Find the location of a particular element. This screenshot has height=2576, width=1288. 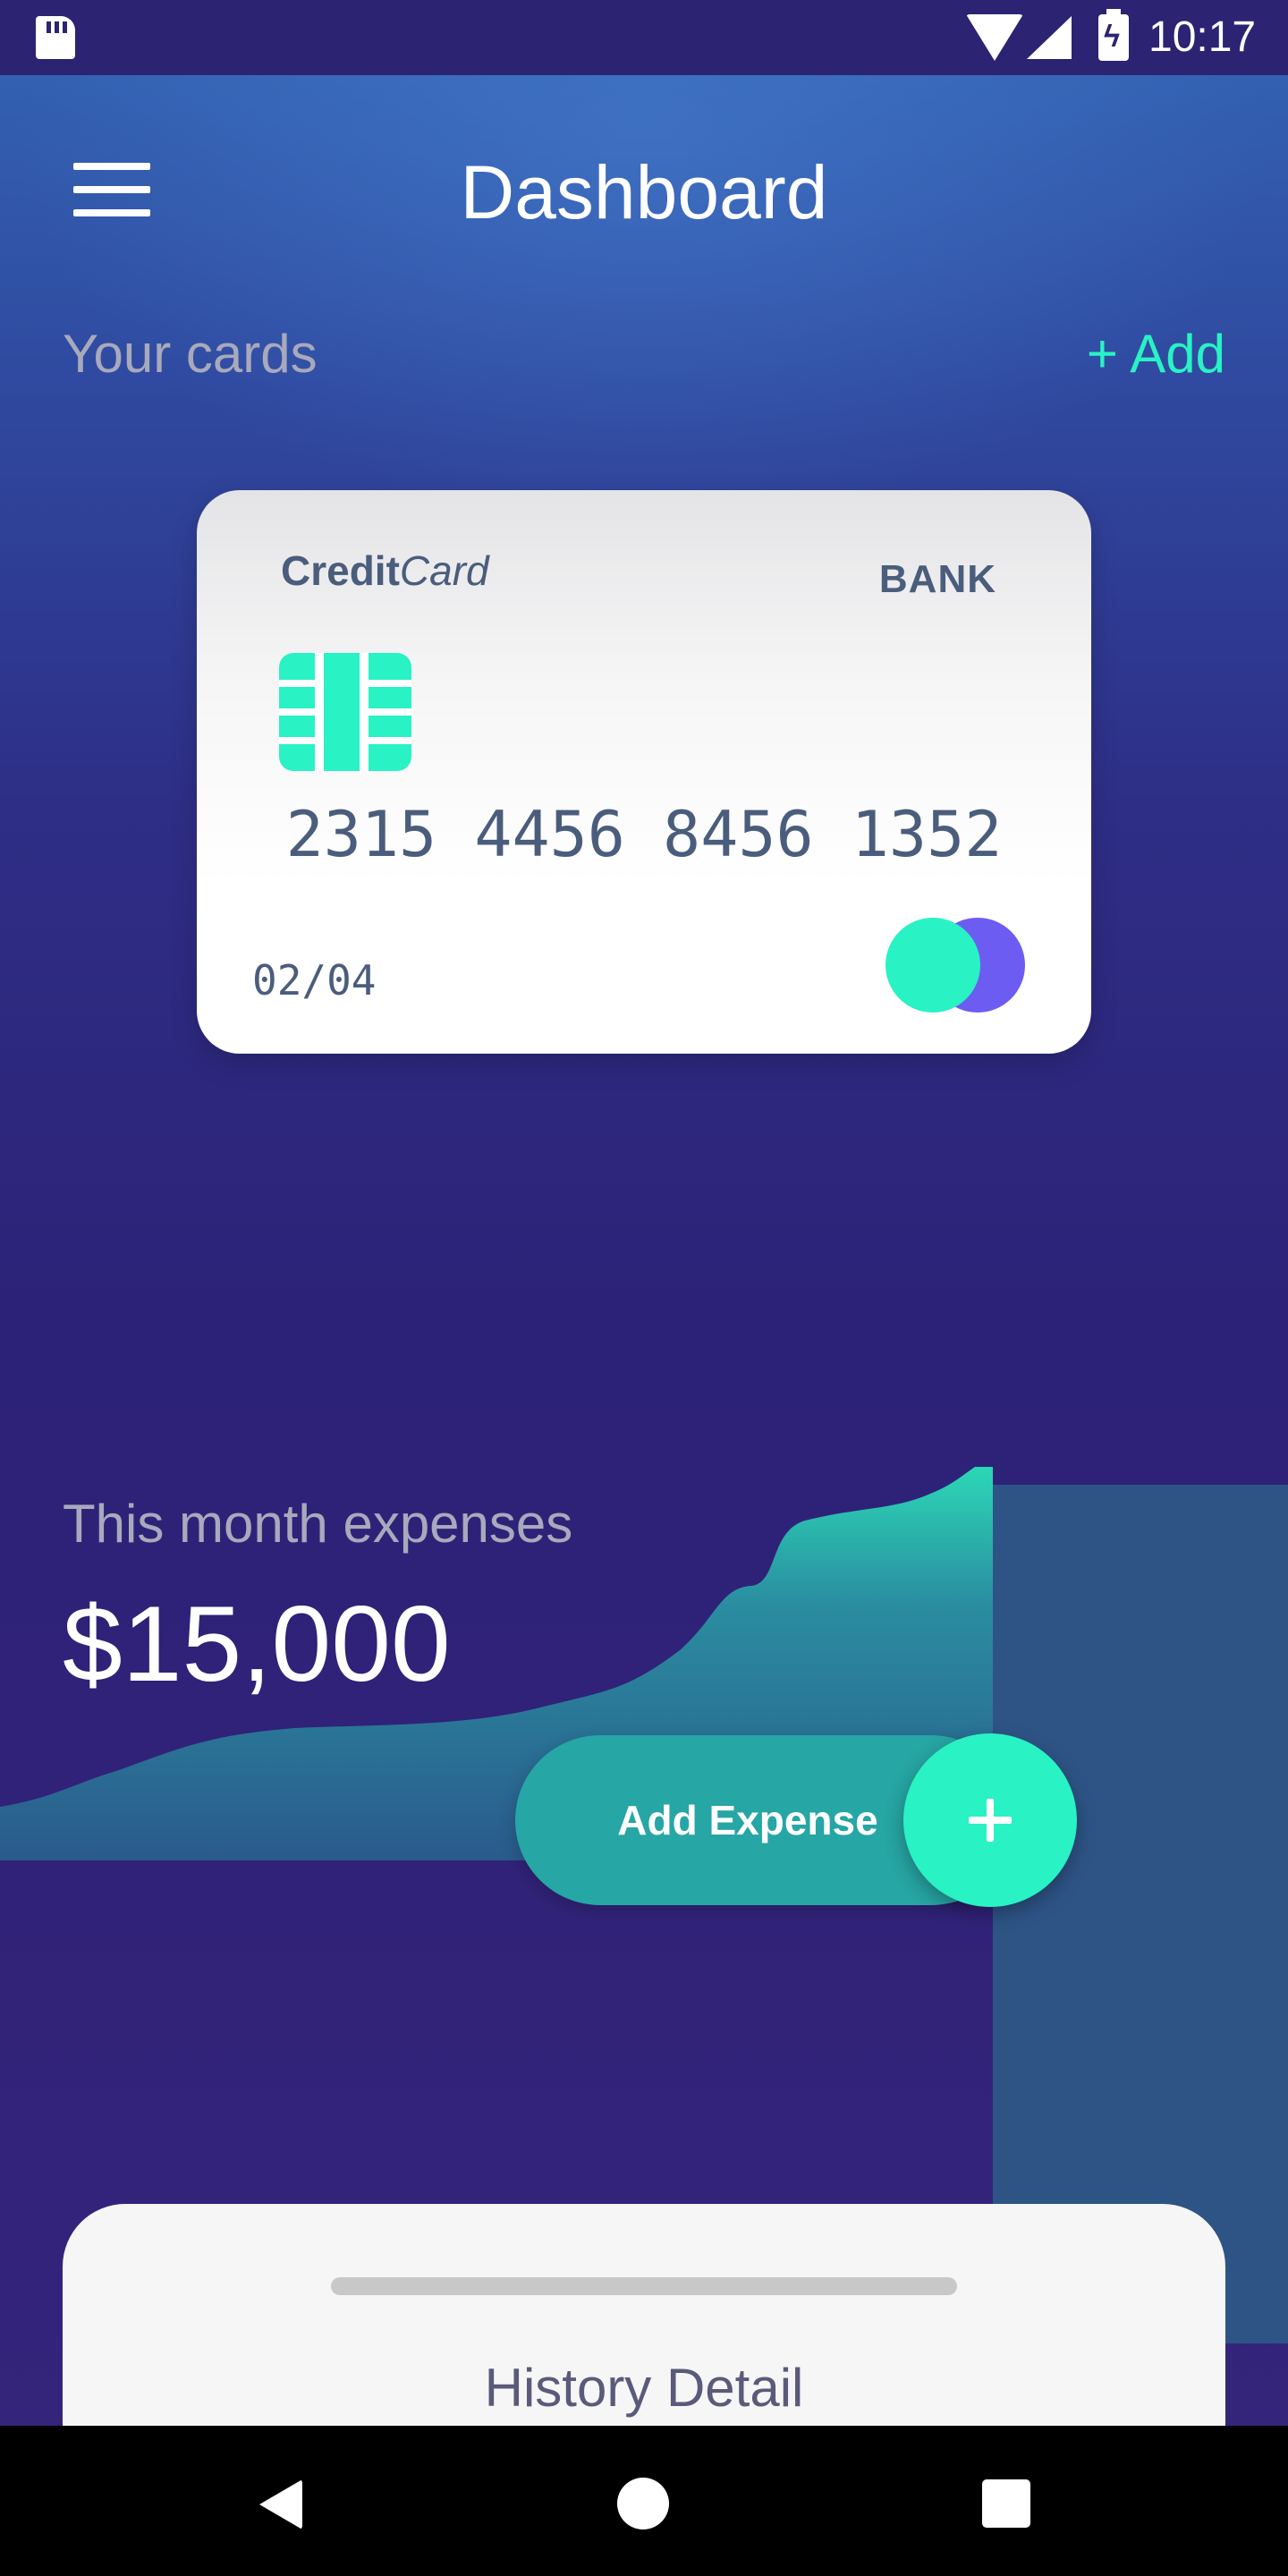

card-number: 2315 4456 8456 1352 is located at coordinates (644, 834).